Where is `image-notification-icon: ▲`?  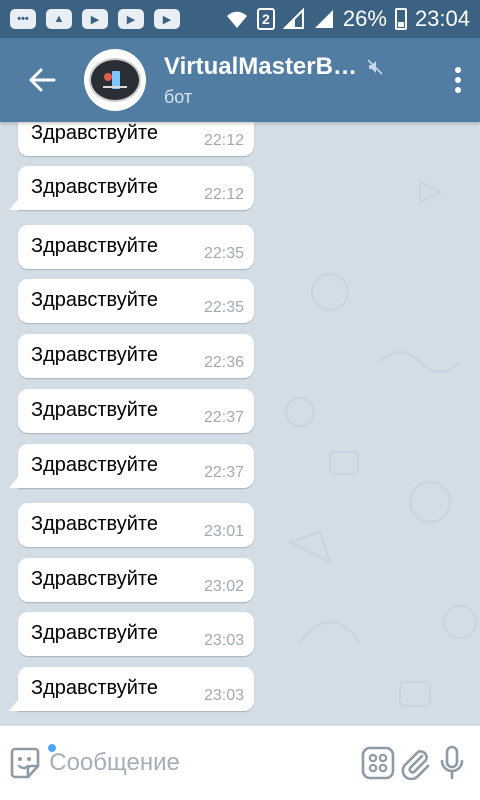 image-notification-icon: ▲ is located at coordinates (59, 19).